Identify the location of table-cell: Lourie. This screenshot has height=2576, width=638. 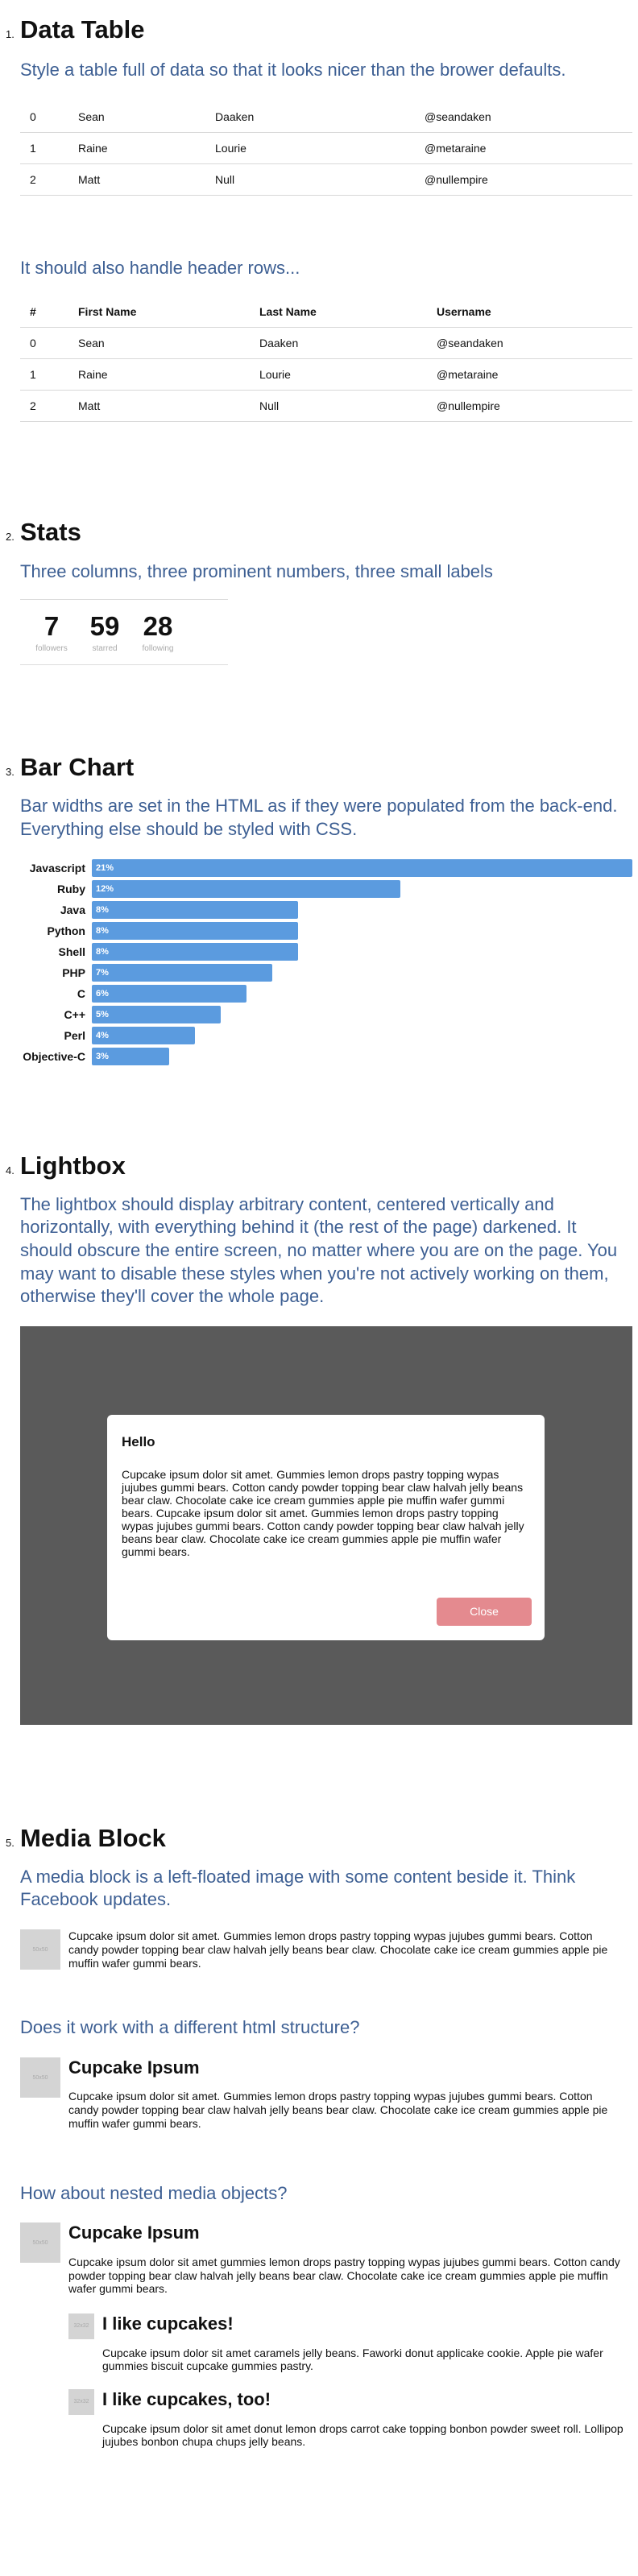
(310, 148).